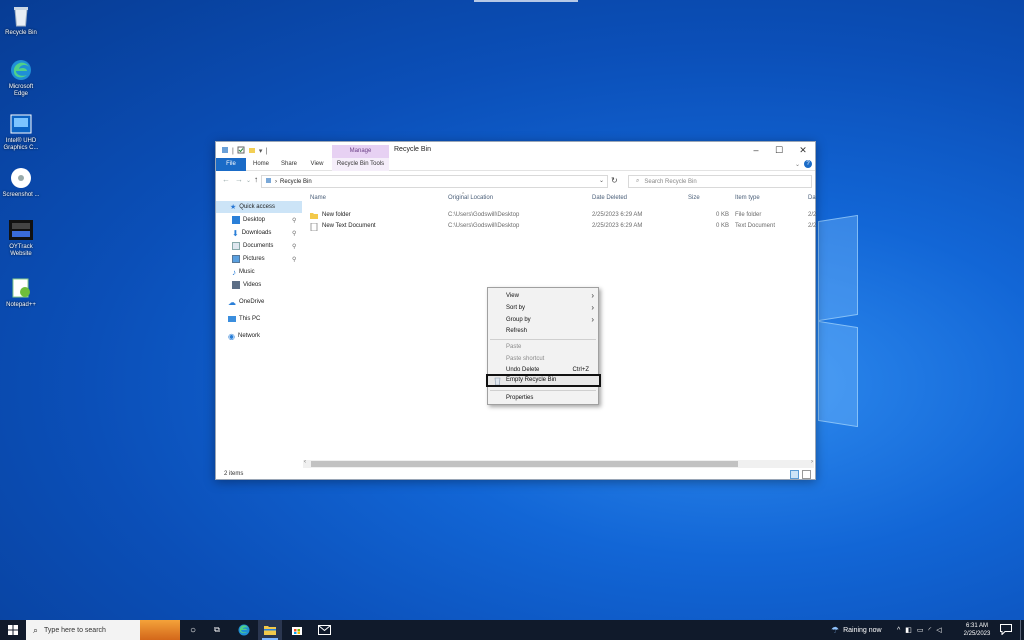  Describe the element at coordinates (252, 151) in the screenshot. I see `new-folder-qat-icon` at that location.